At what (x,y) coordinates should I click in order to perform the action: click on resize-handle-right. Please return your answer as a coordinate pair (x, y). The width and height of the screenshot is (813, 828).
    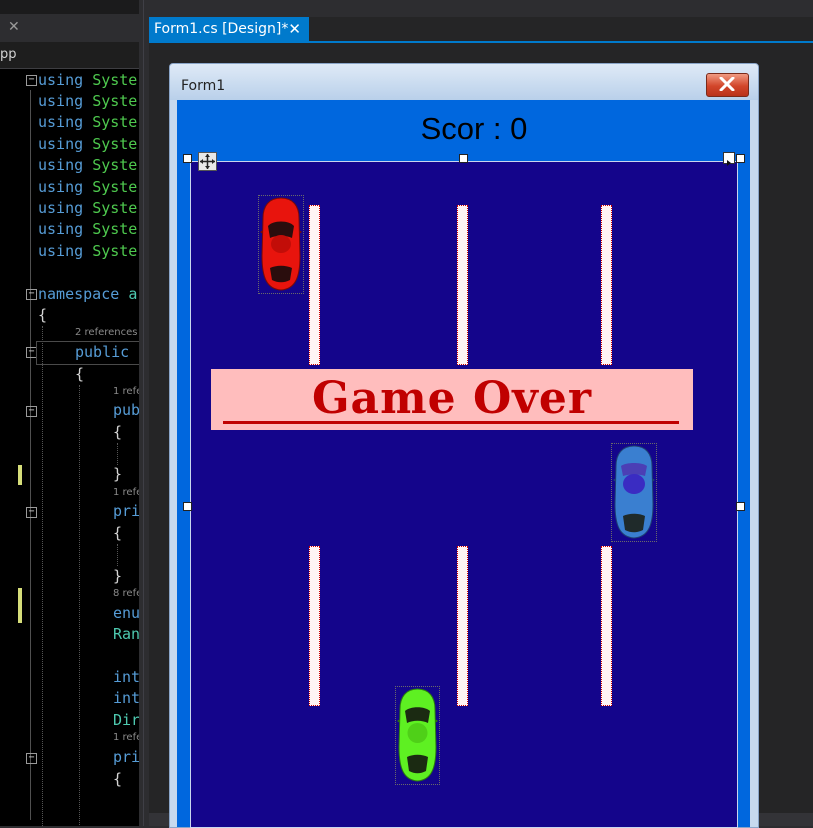
    Looking at the image, I should click on (740, 506).